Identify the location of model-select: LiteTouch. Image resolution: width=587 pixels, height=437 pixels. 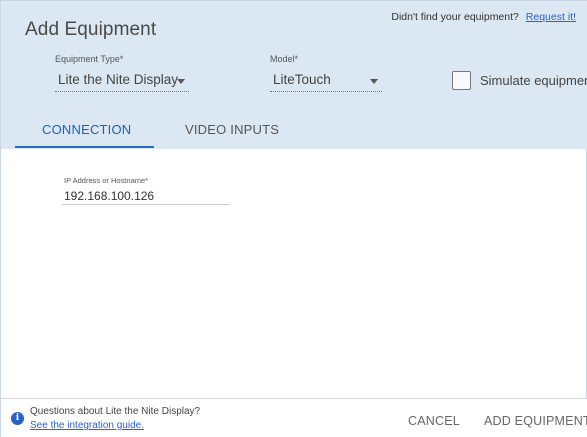
(326, 81).